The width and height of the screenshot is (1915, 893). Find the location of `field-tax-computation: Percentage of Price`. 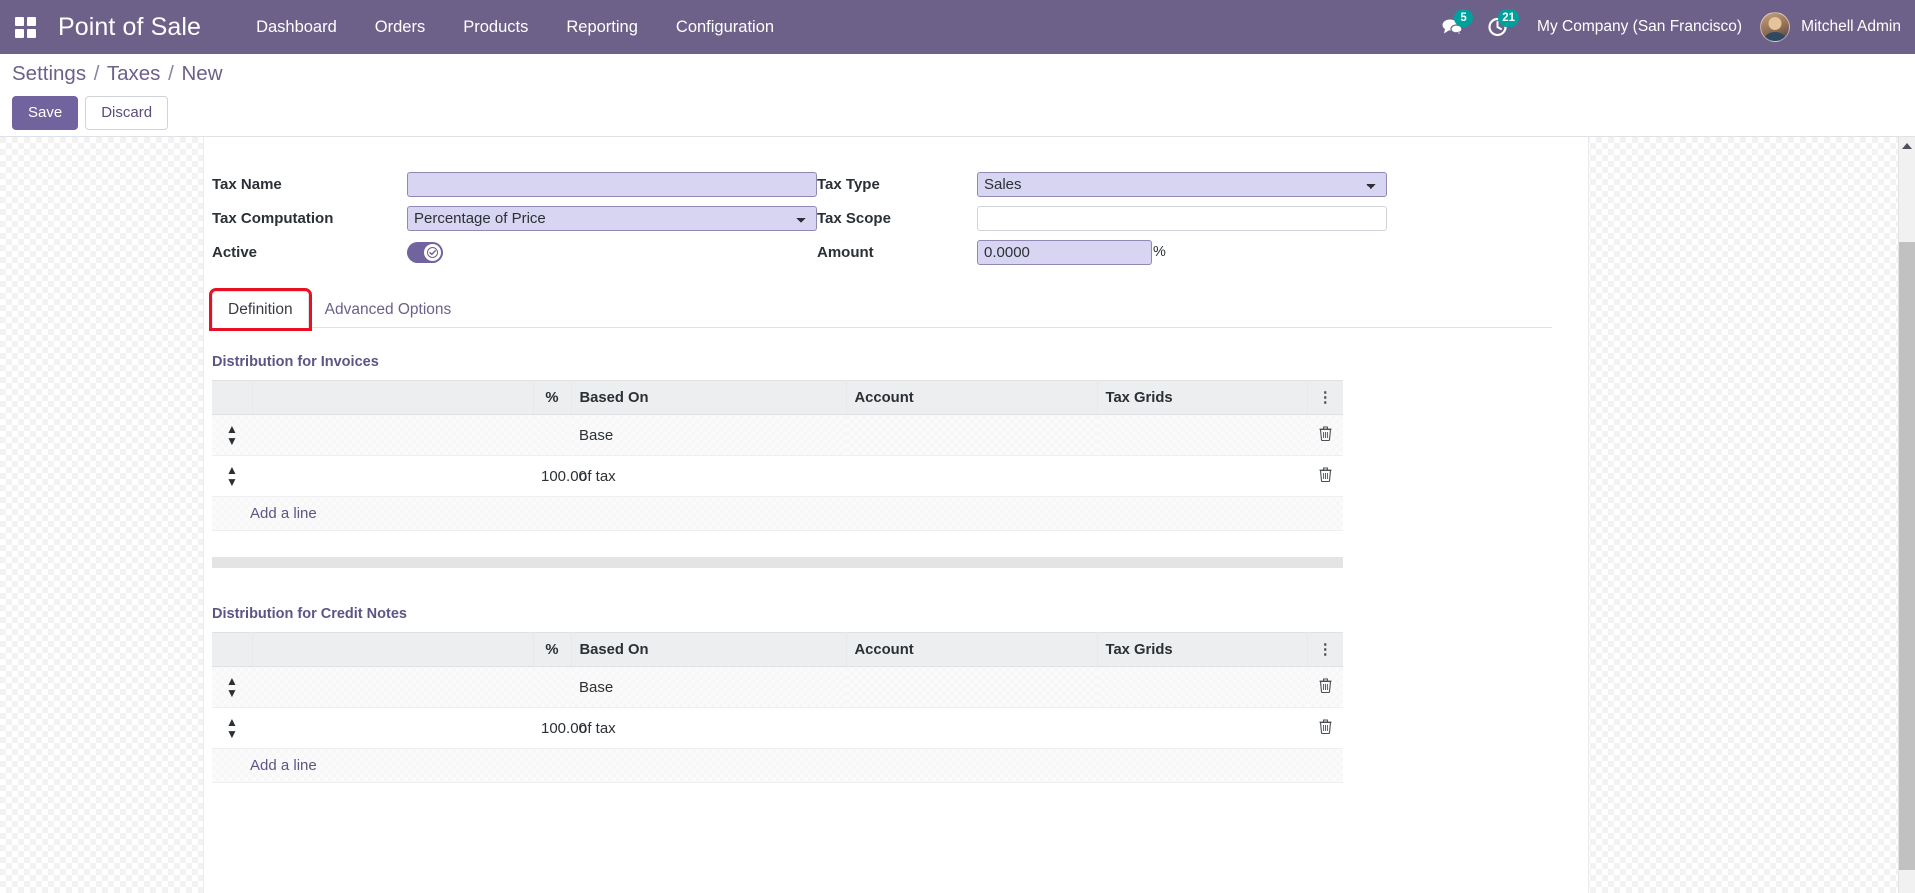

field-tax-computation: Percentage of Price is located at coordinates (612, 218).